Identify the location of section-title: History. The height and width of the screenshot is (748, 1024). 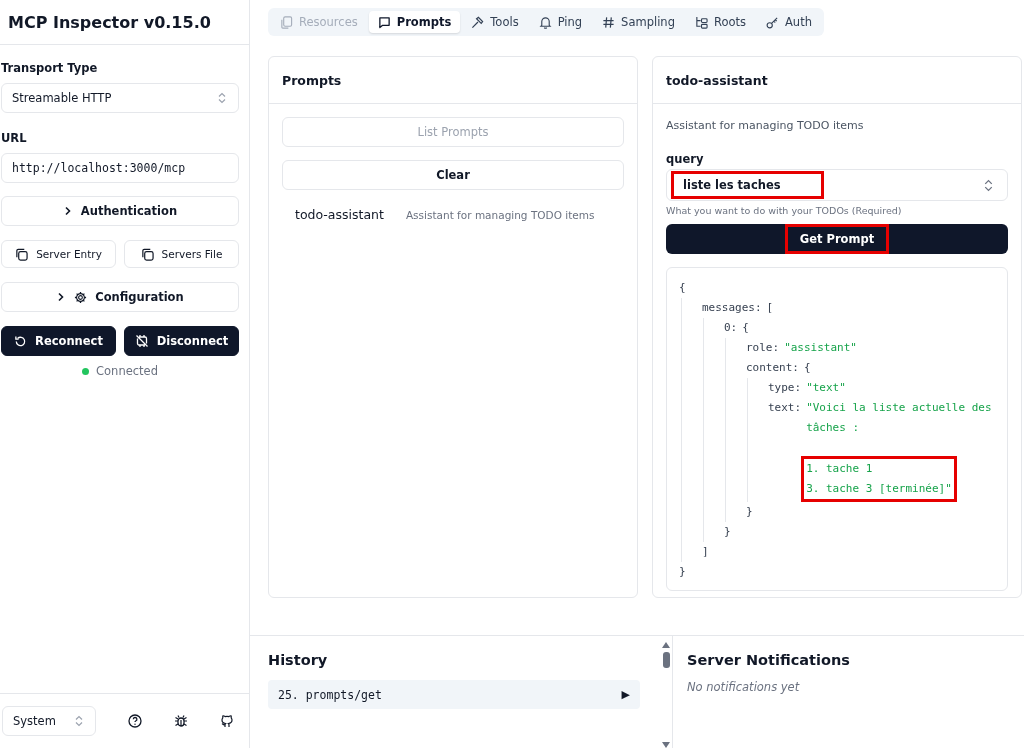
(298, 660).